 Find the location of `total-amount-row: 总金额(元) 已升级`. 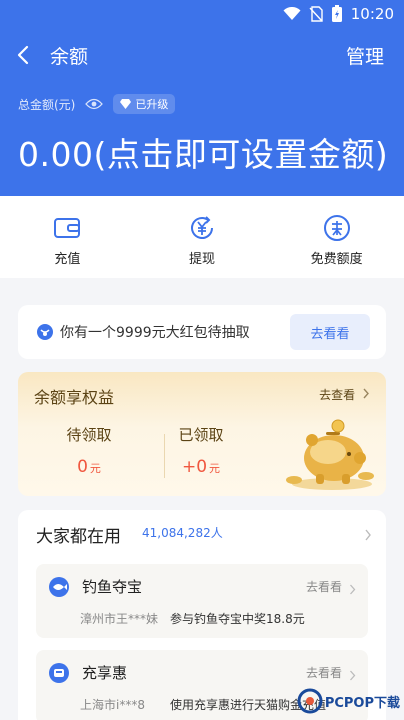

total-amount-row: 总金额(元) 已升级 is located at coordinates (97, 104).